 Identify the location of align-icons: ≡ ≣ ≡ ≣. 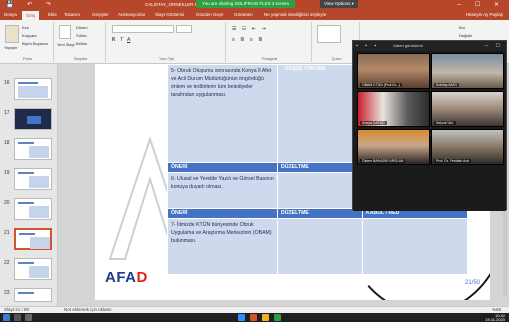
(248, 40).